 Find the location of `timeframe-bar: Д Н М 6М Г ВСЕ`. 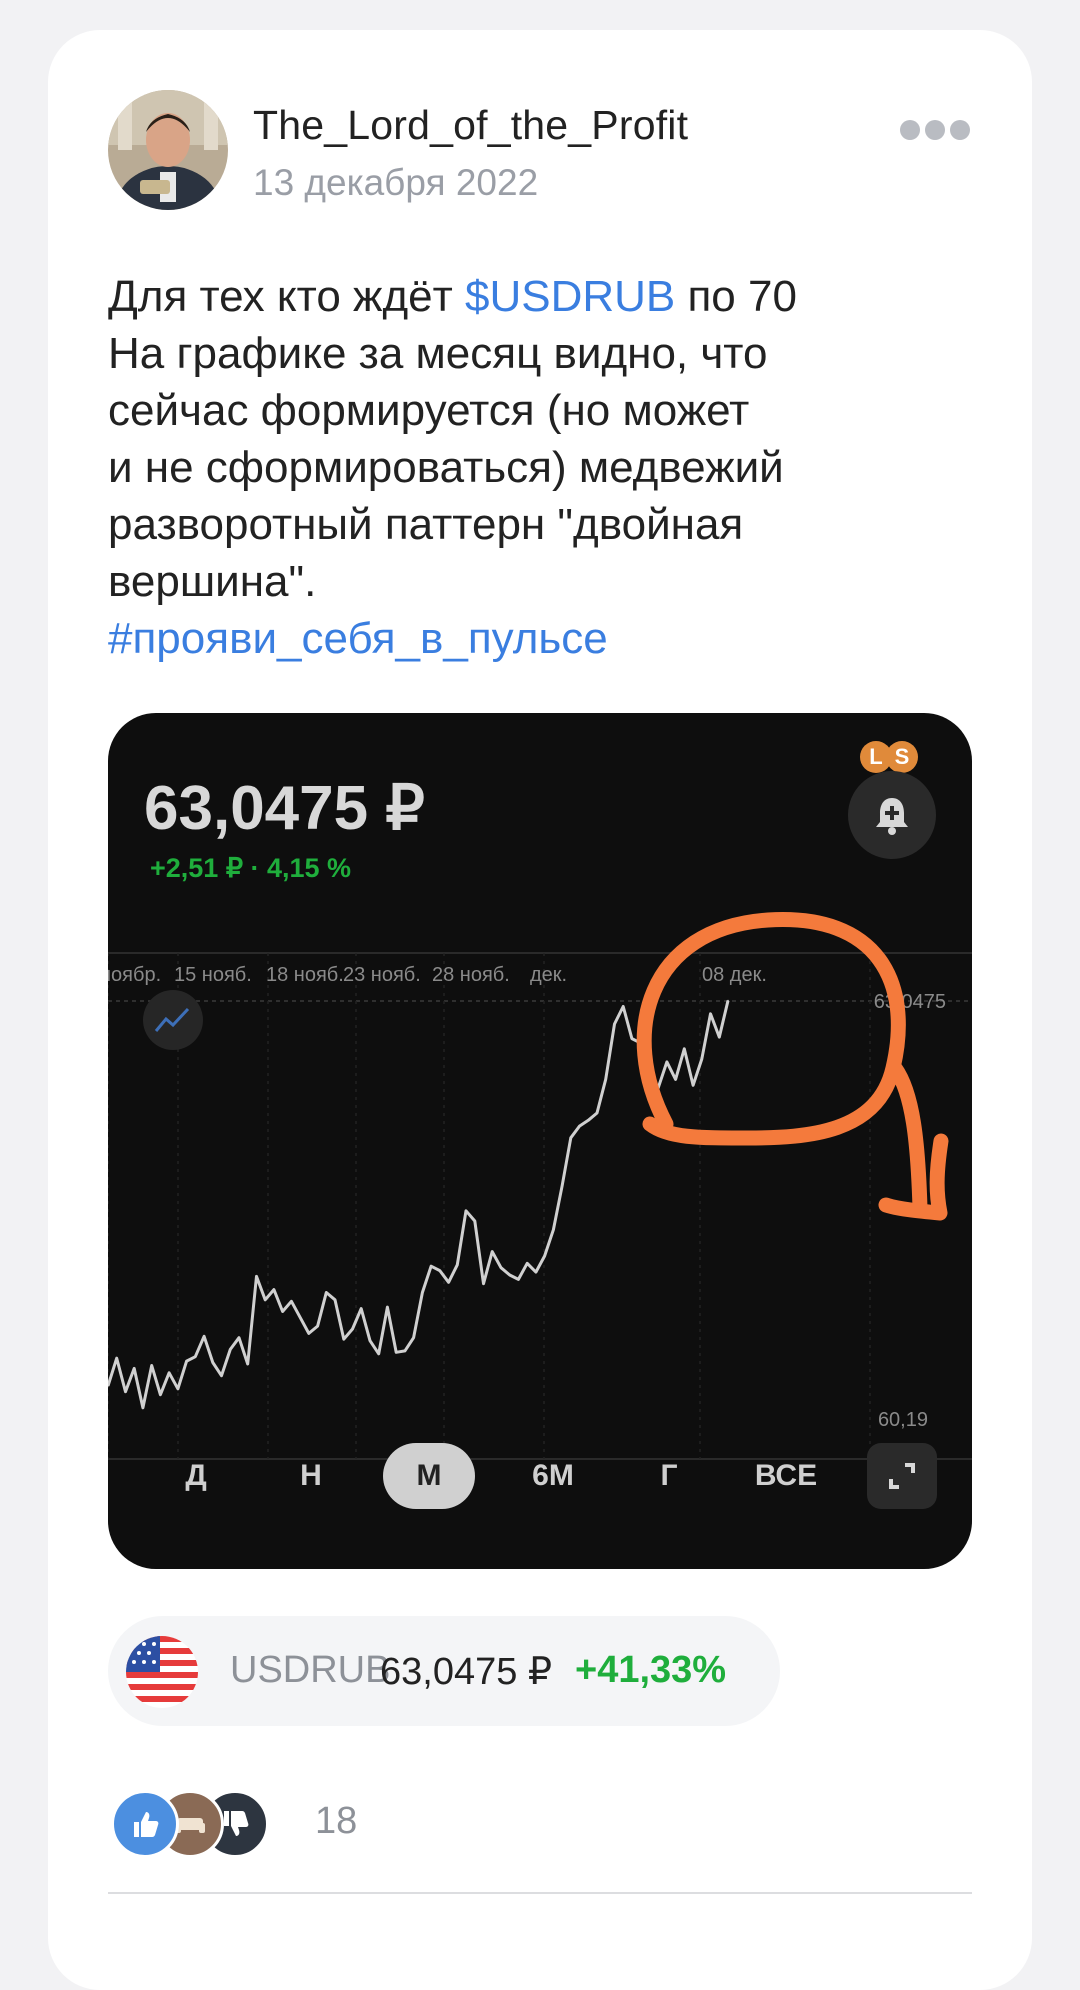

timeframe-bar: Д Н М 6М Г ВСЕ is located at coordinates (540, 1506).